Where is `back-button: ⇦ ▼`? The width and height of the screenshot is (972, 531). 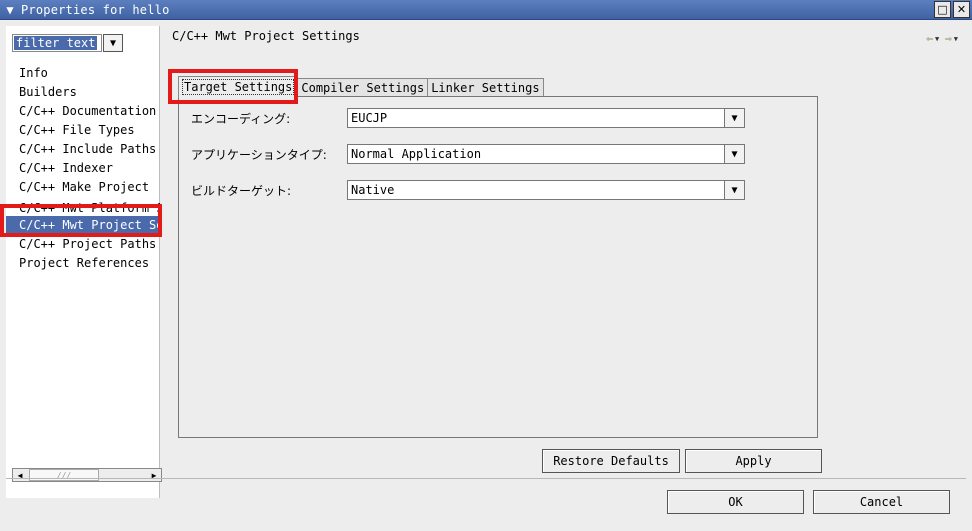
back-button: ⇦ ▼ is located at coordinates (932, 38).